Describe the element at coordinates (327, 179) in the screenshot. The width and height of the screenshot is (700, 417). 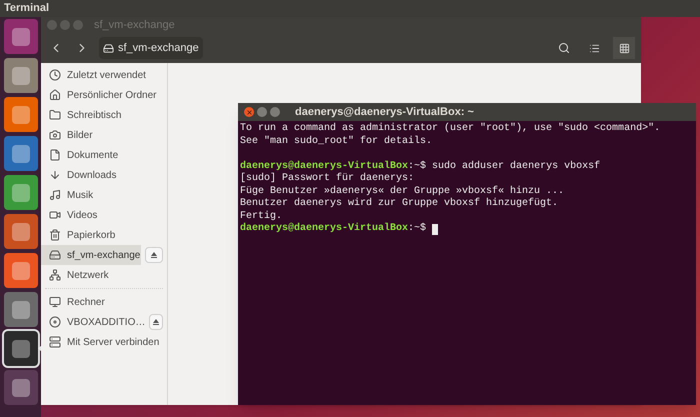
I see `terminal-output: [sudo] Passwort für daenerys:` at that location.